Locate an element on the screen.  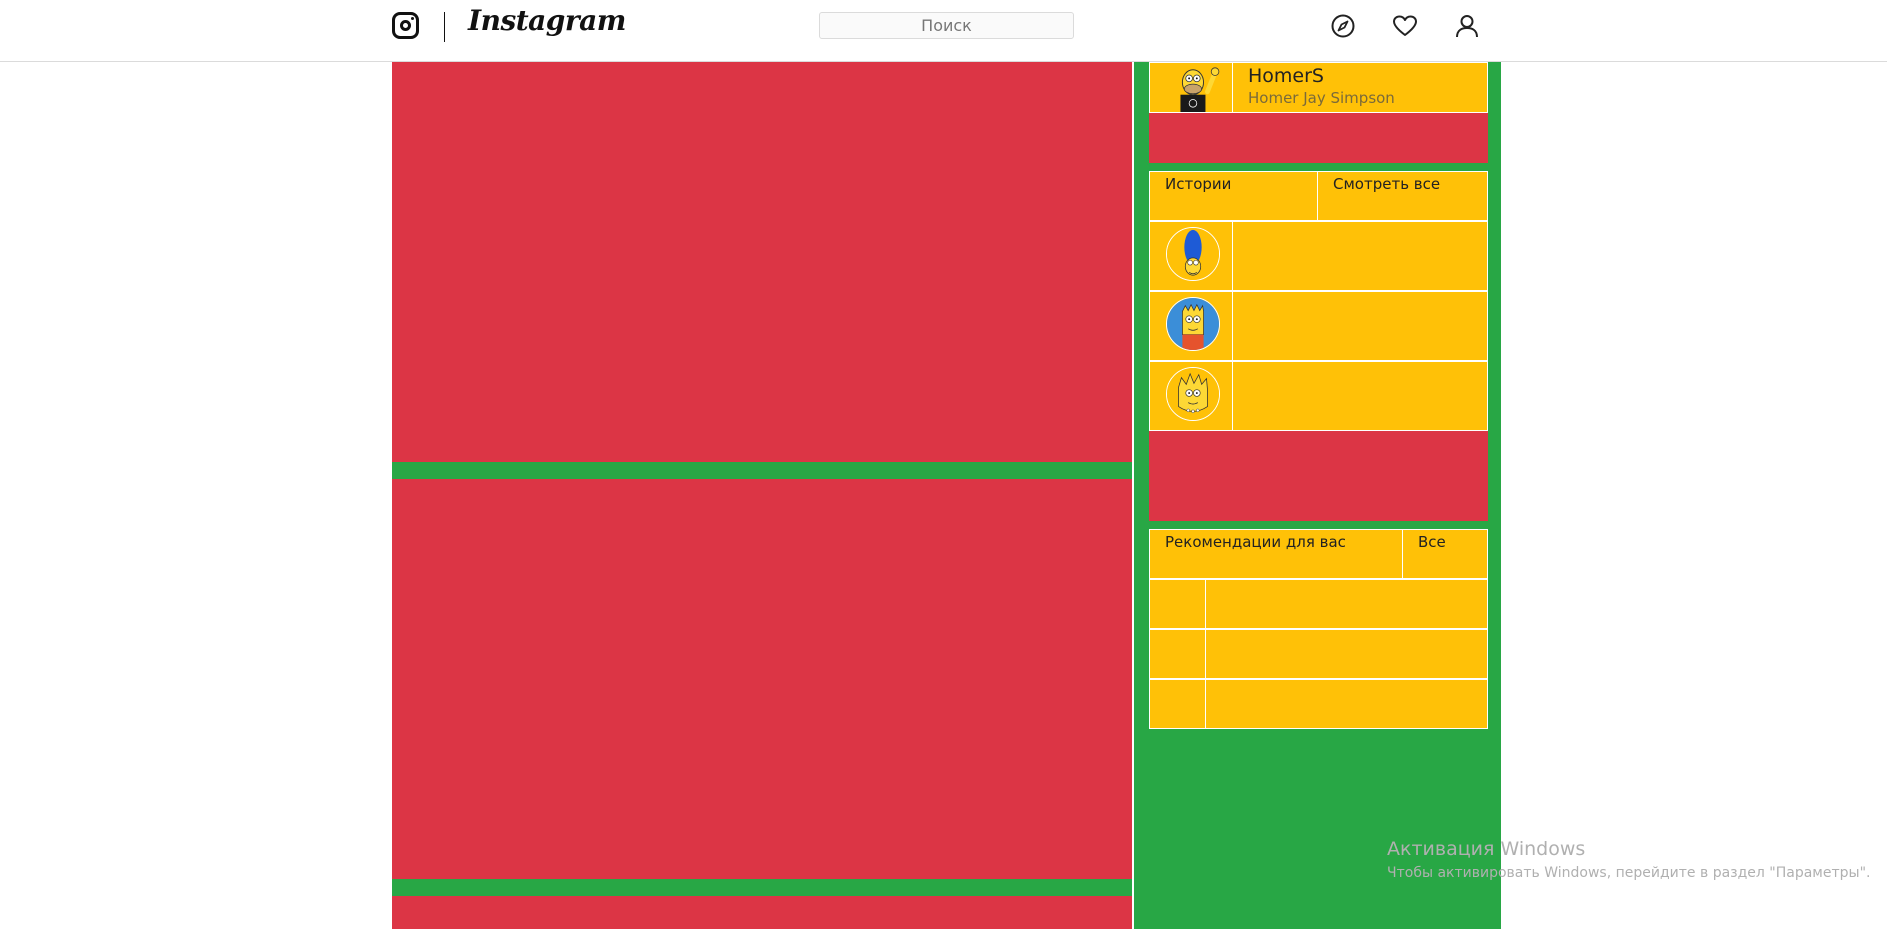
lisa-avatar-icon is located at coordinates (1193, 394).